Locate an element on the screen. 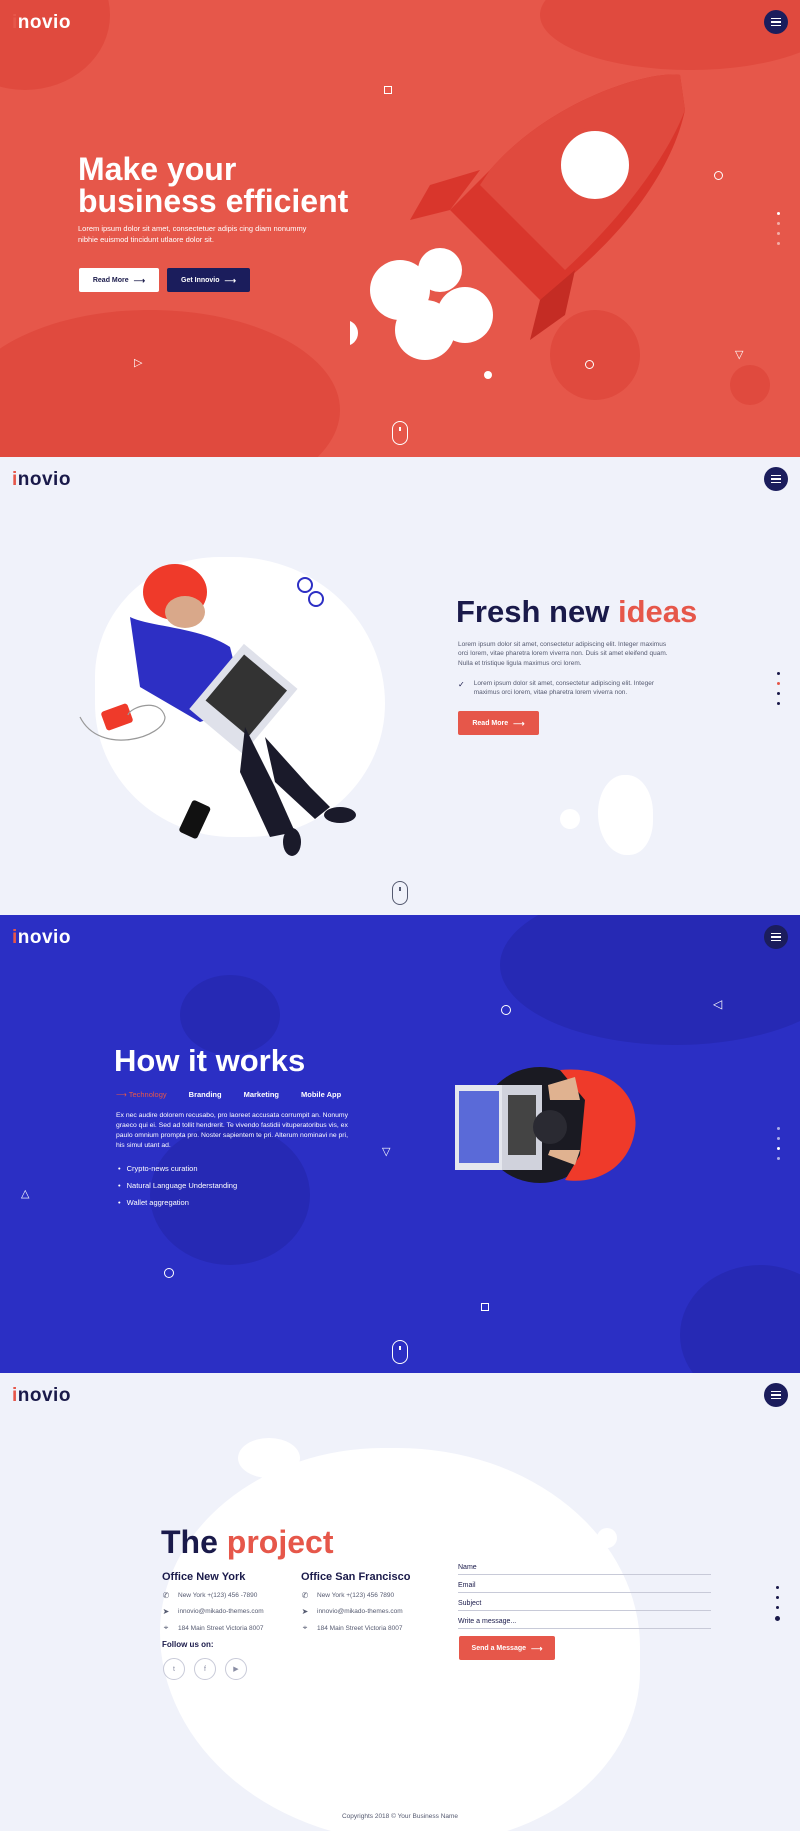  office-phone: New York +(123) 456 -7890 is located at coordinates (217, 1595).